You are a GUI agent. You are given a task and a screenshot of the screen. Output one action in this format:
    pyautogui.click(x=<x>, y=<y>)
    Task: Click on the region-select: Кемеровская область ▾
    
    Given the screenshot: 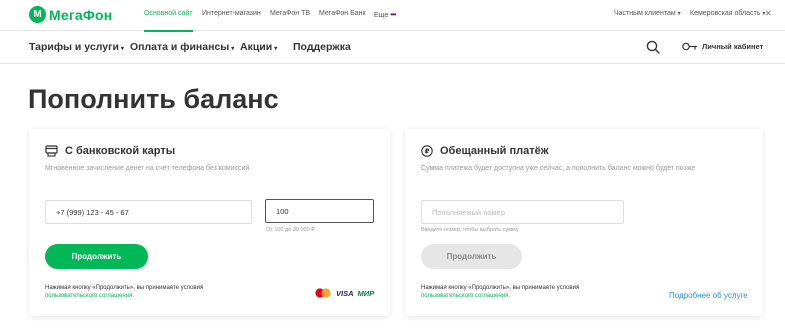 What is the action you would take?
    pyautogui.click(x=727, y=13)
    